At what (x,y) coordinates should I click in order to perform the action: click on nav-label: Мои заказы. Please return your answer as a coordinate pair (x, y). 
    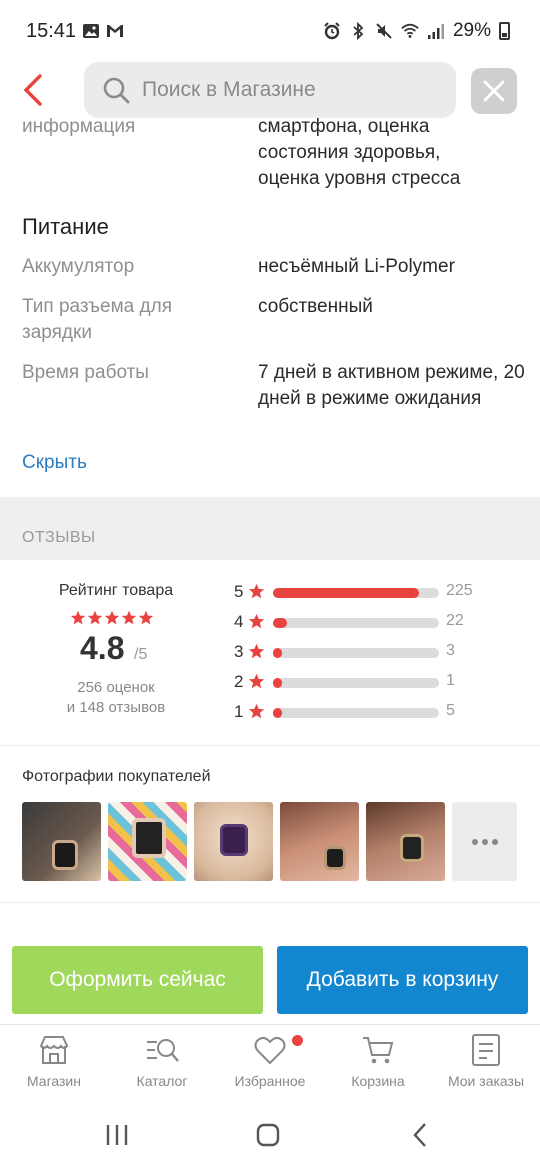
    Looking at the image, I should click on (486, 1081).